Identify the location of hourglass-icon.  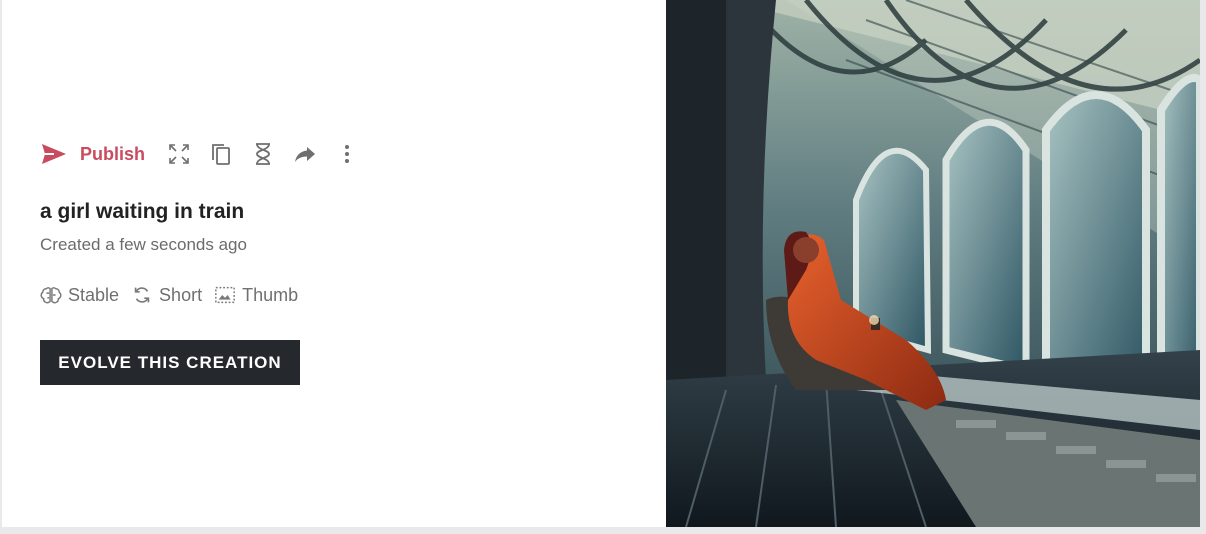
(263, 154).